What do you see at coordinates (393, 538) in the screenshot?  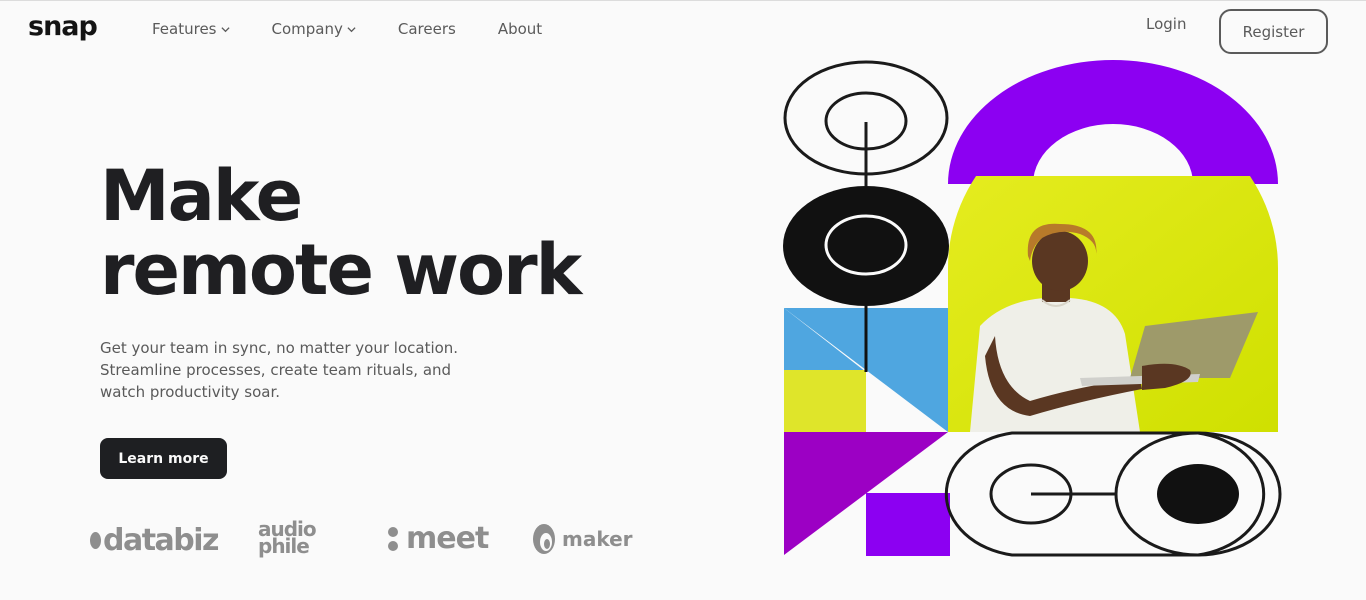 I see `meet-dots-icon` at bounding box center [393, 538].